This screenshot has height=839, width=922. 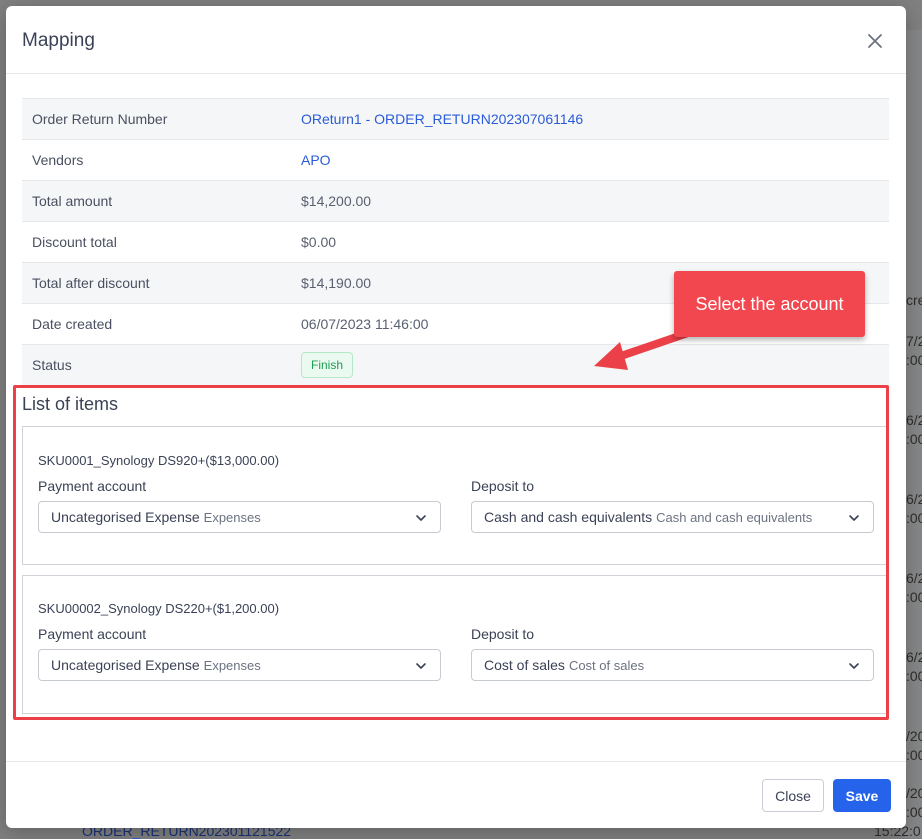 I want to click on vendor-link: APO, so click(x=316, y=160).